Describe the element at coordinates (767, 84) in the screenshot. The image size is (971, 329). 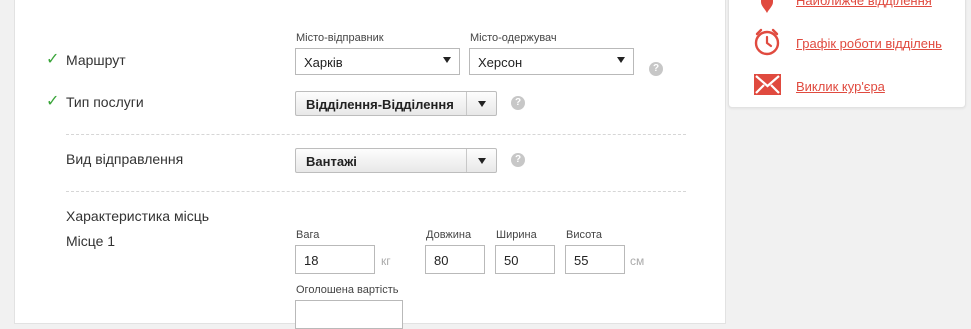
I see `envelope-icon` at that location.